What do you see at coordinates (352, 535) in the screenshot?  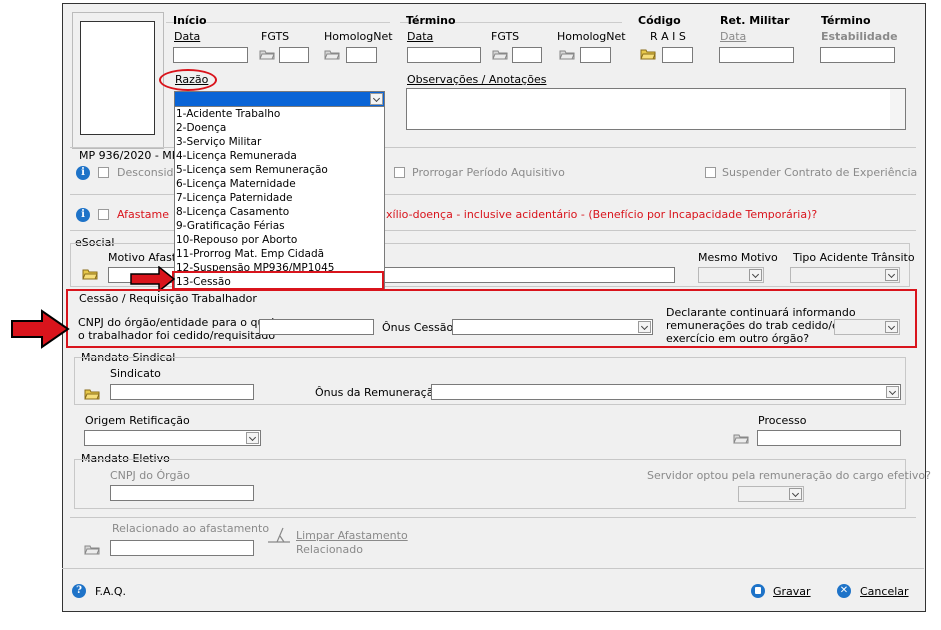 I see `limpar-label-1: Limpar Afastamento` at bounding box center [352, 535].